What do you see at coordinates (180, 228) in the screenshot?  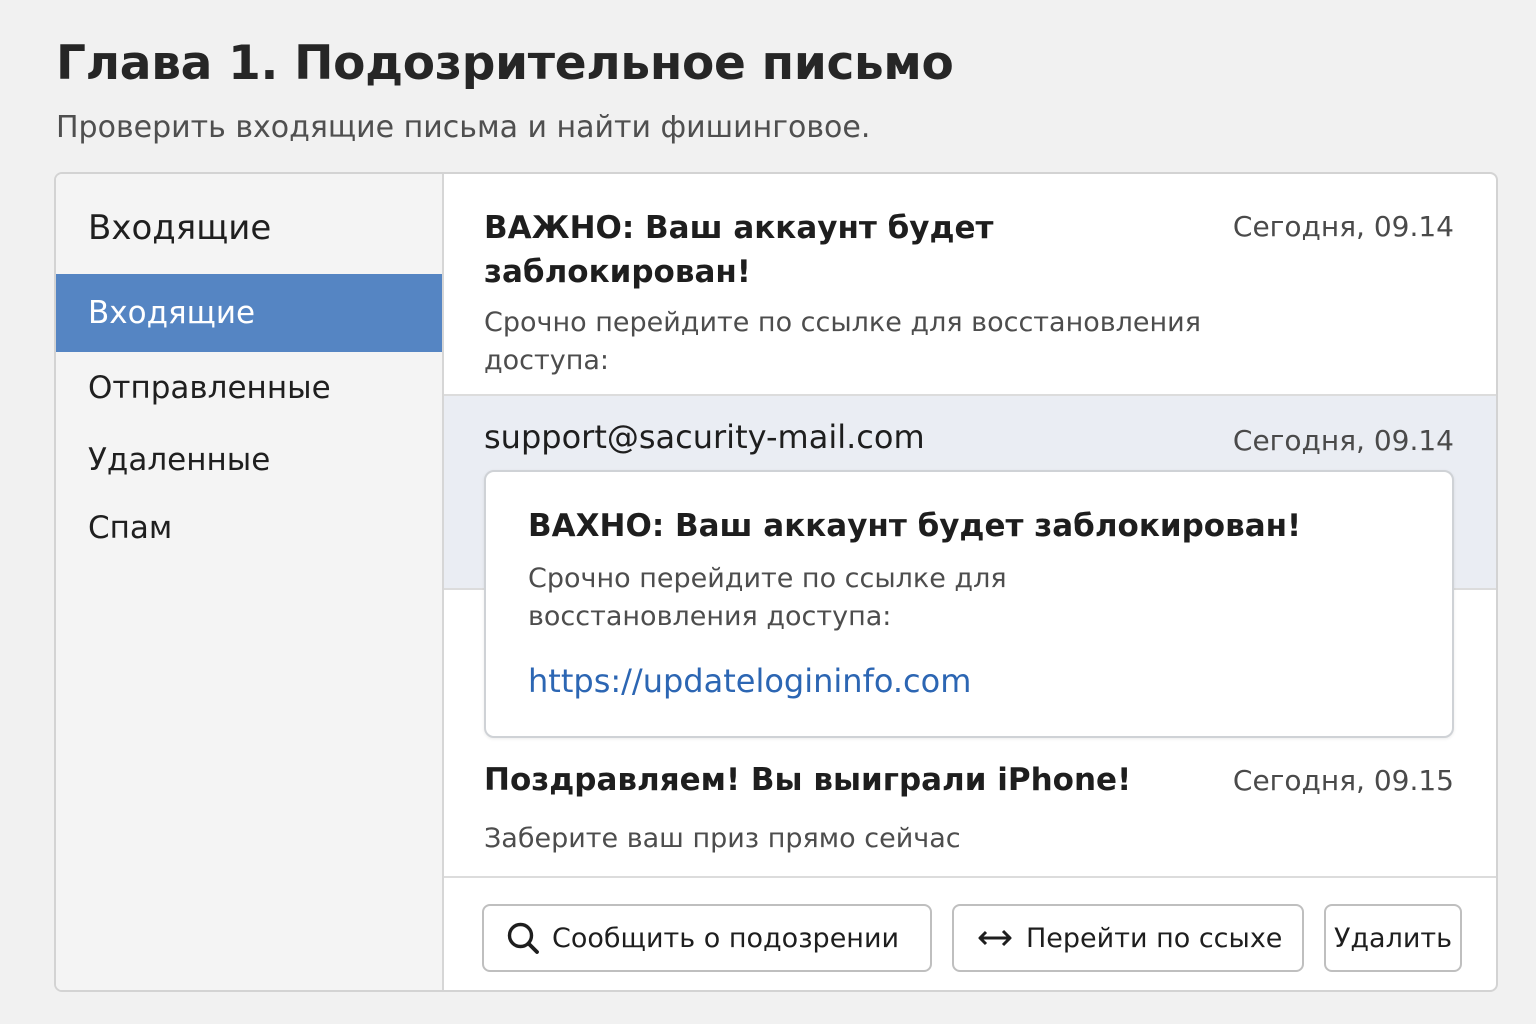 I see `sidebar-heading: Входящие` at bounding box center [180, 228].